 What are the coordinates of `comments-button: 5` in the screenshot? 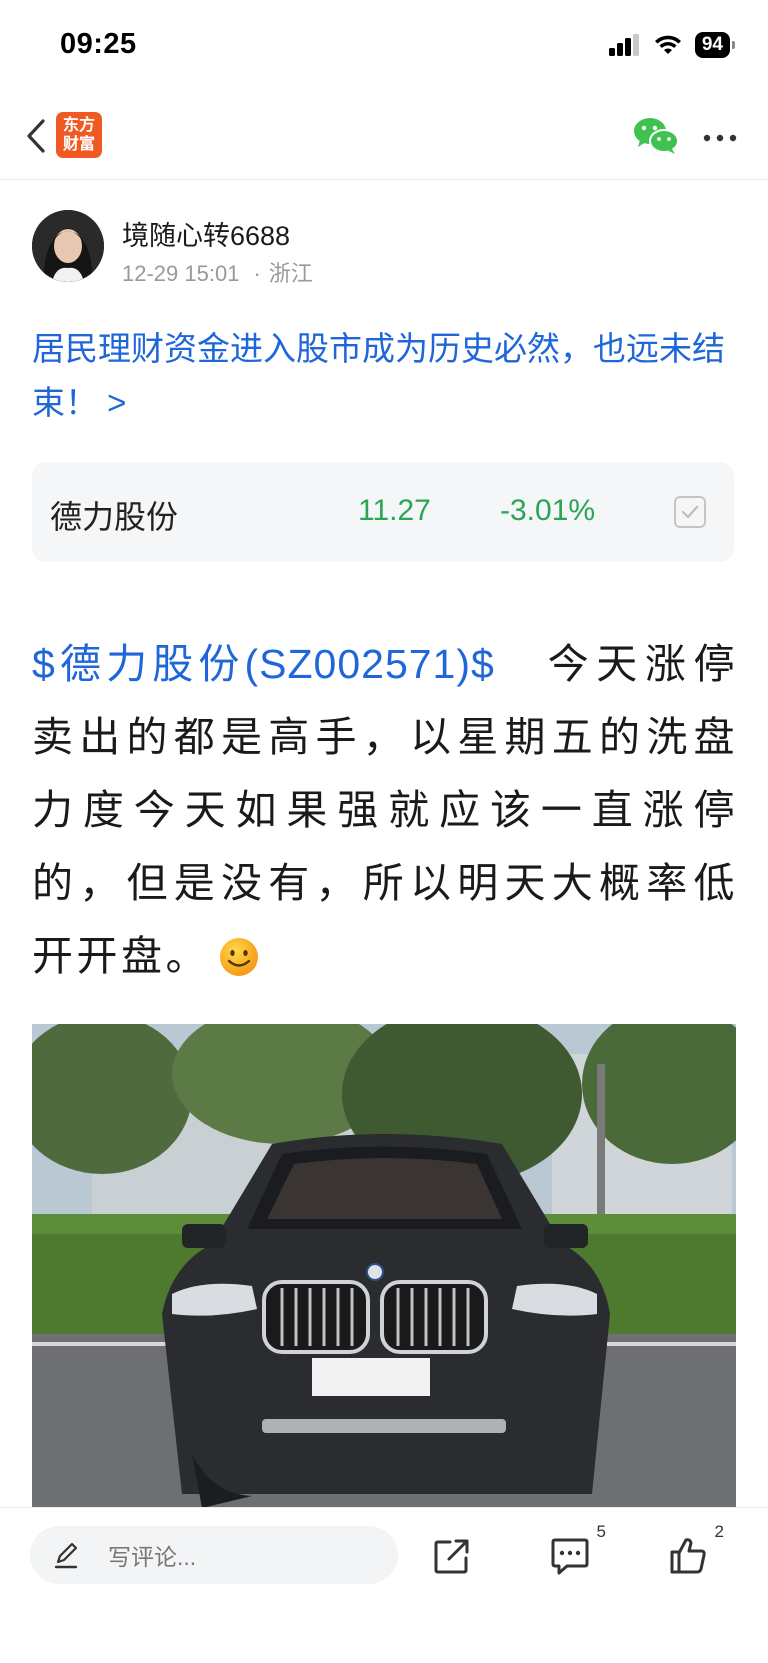 It's located at (574, 1553).